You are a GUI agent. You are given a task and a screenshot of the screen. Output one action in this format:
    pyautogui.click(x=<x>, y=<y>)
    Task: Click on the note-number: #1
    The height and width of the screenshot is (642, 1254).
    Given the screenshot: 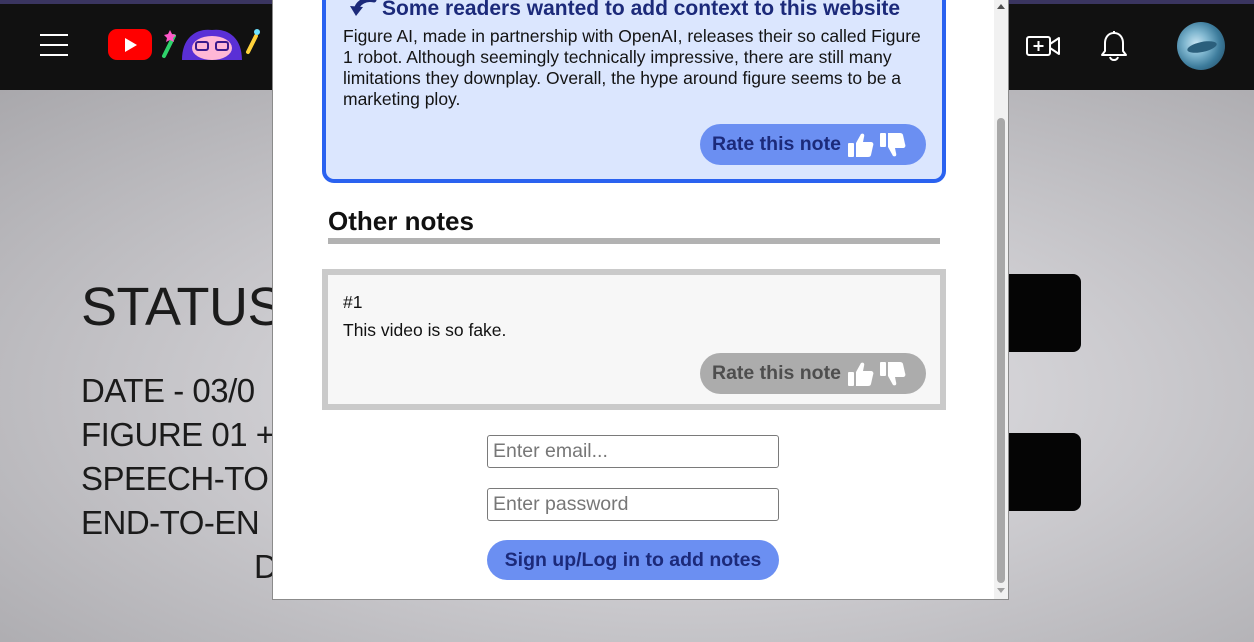 What is the action you would take?
    pyautogui.click(x=353, y=302)
    